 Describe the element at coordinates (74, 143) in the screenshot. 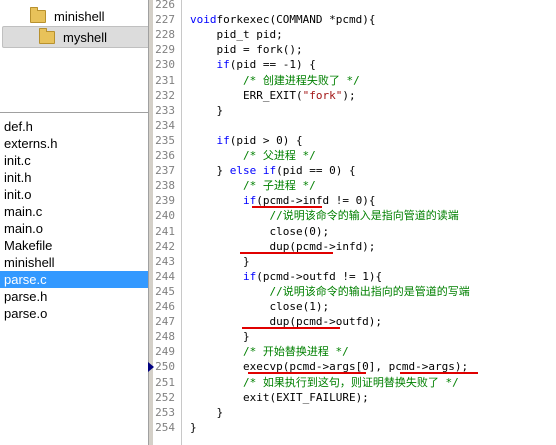

I see `file-item: externs.h` at that location.